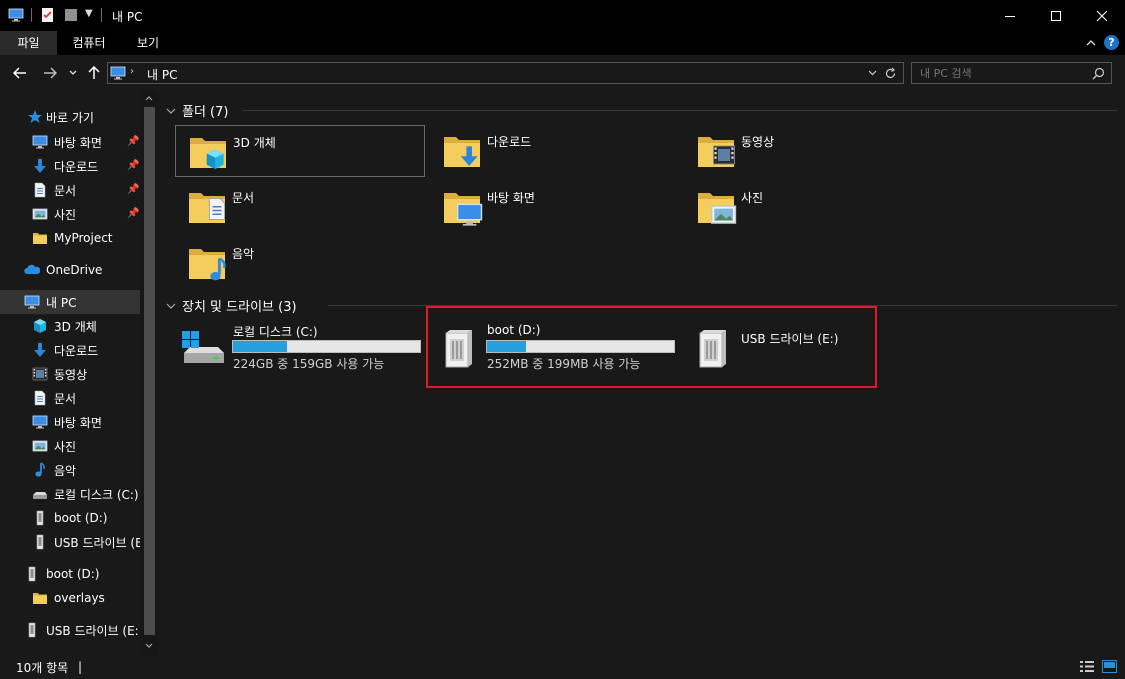  Describe the element at coordinates (205, 207) in the screenshot. I see `documents-folder-icon` at that location.